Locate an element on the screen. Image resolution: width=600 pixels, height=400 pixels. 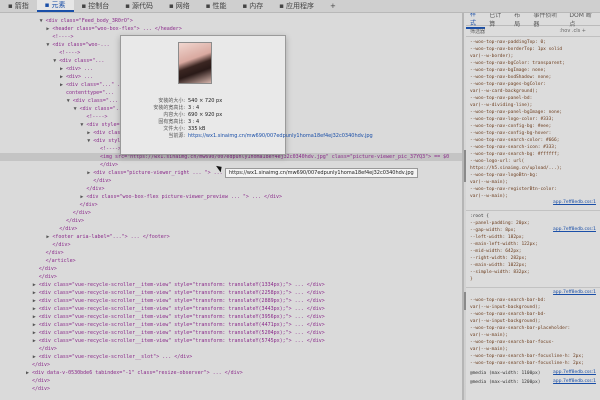
css-declaration: --right-width: 282px; is located at coordinates (498, 258).